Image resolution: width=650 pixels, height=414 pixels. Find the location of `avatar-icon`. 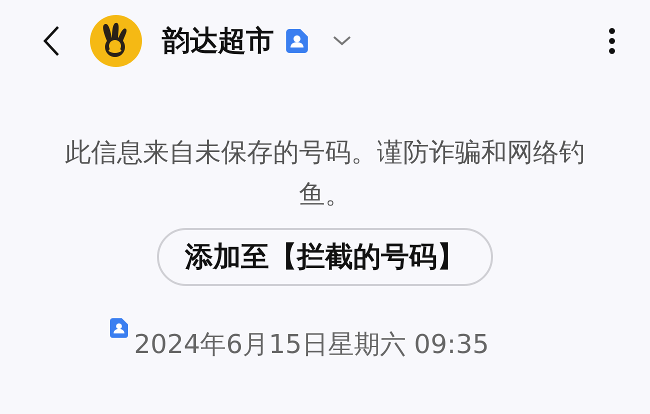

avatar-icon is located at coordinates (116, 41).